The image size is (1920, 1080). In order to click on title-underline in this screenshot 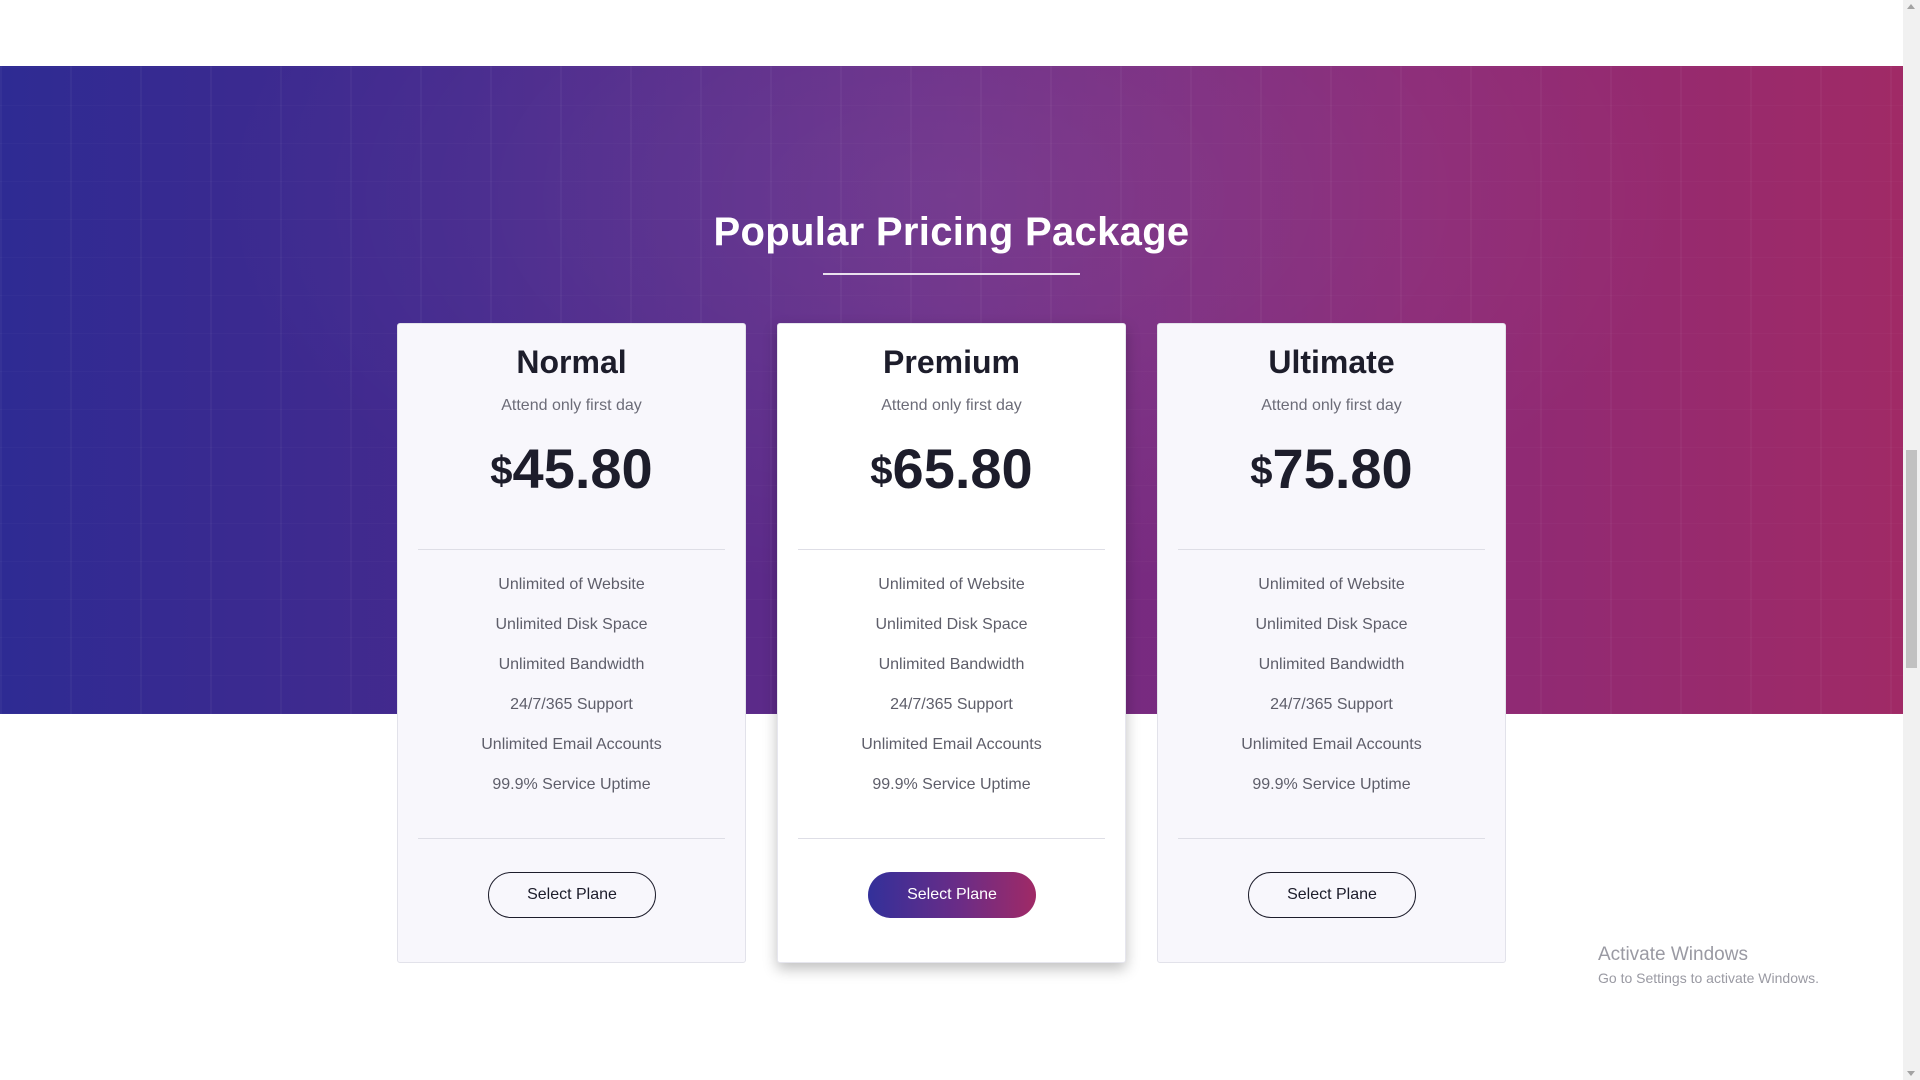, I will do `click(951, 274)`.